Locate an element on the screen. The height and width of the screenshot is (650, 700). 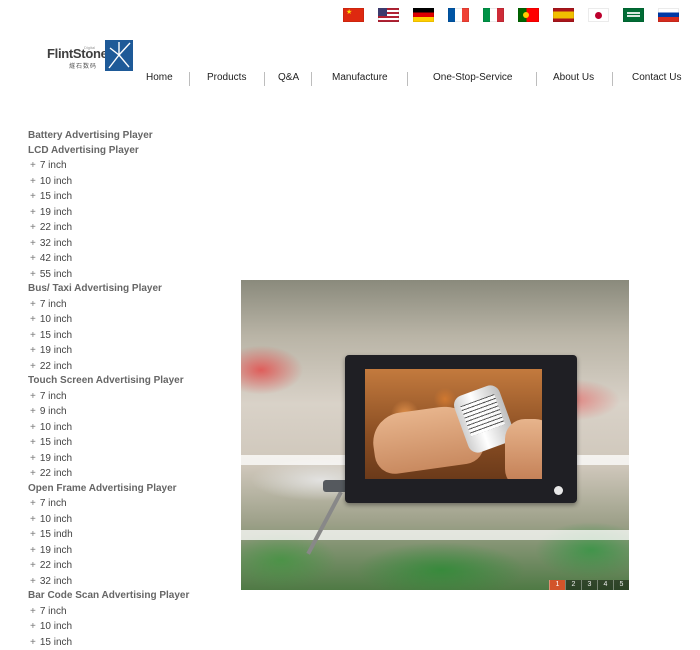
sidebar-category: Bus/ Taxi Advertising Player is located at coordinates (123, 289).